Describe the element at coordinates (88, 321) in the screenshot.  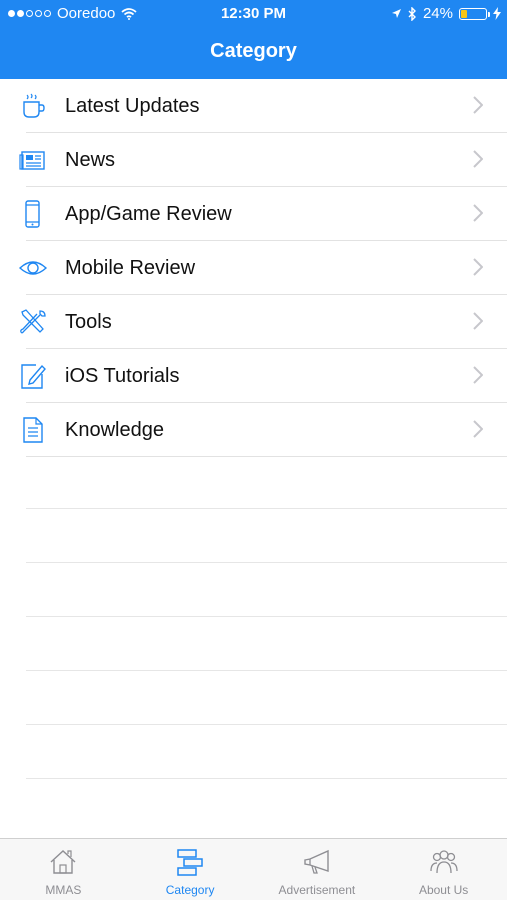
I see `category-label: Tools` at that location.